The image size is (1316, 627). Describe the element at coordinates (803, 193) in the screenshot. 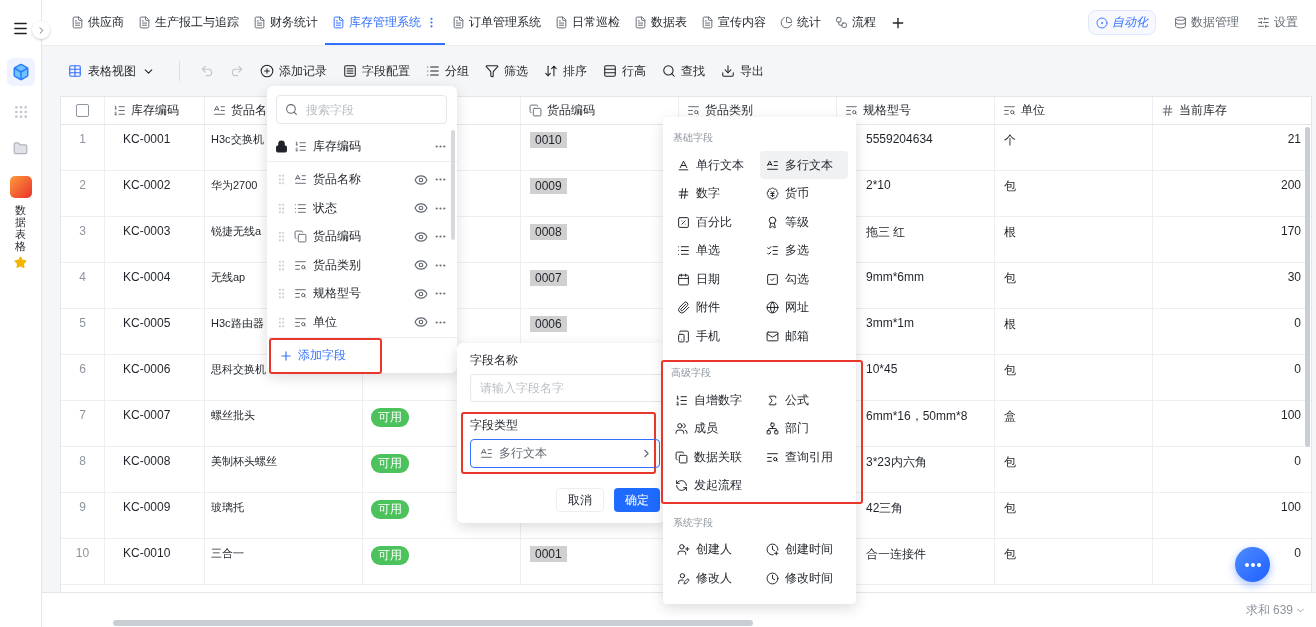

I see `field-type-option: 货币` at that location.